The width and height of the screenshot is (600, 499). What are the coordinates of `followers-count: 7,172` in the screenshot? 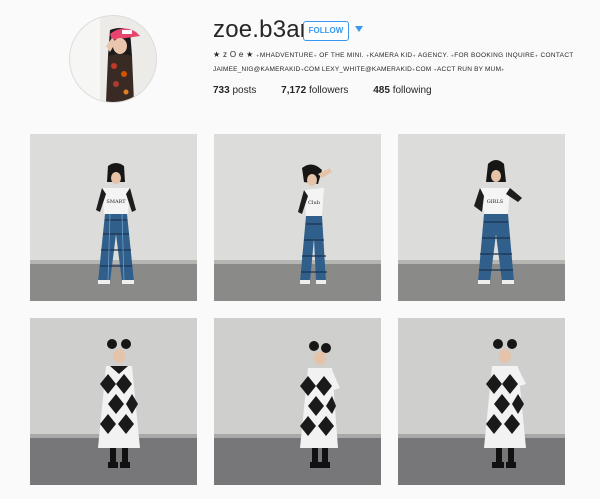 It's located at (294, 90).